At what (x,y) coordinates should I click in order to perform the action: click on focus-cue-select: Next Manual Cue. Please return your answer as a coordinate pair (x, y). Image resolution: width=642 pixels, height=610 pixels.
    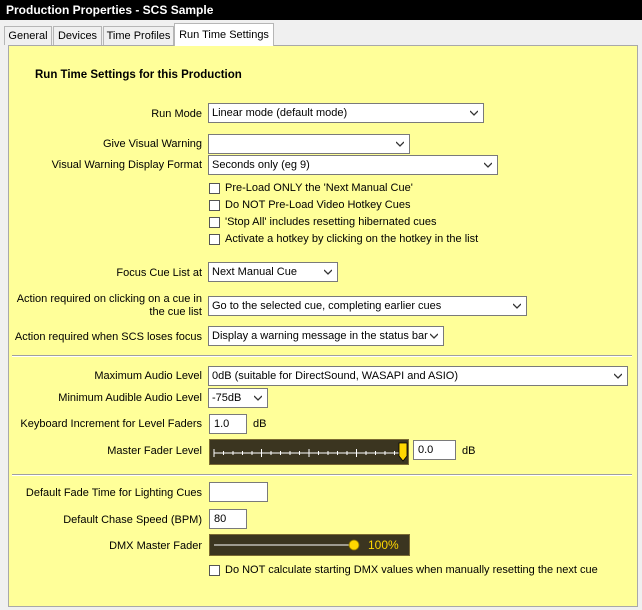
    Looking at the image, I should click on (273, 272).